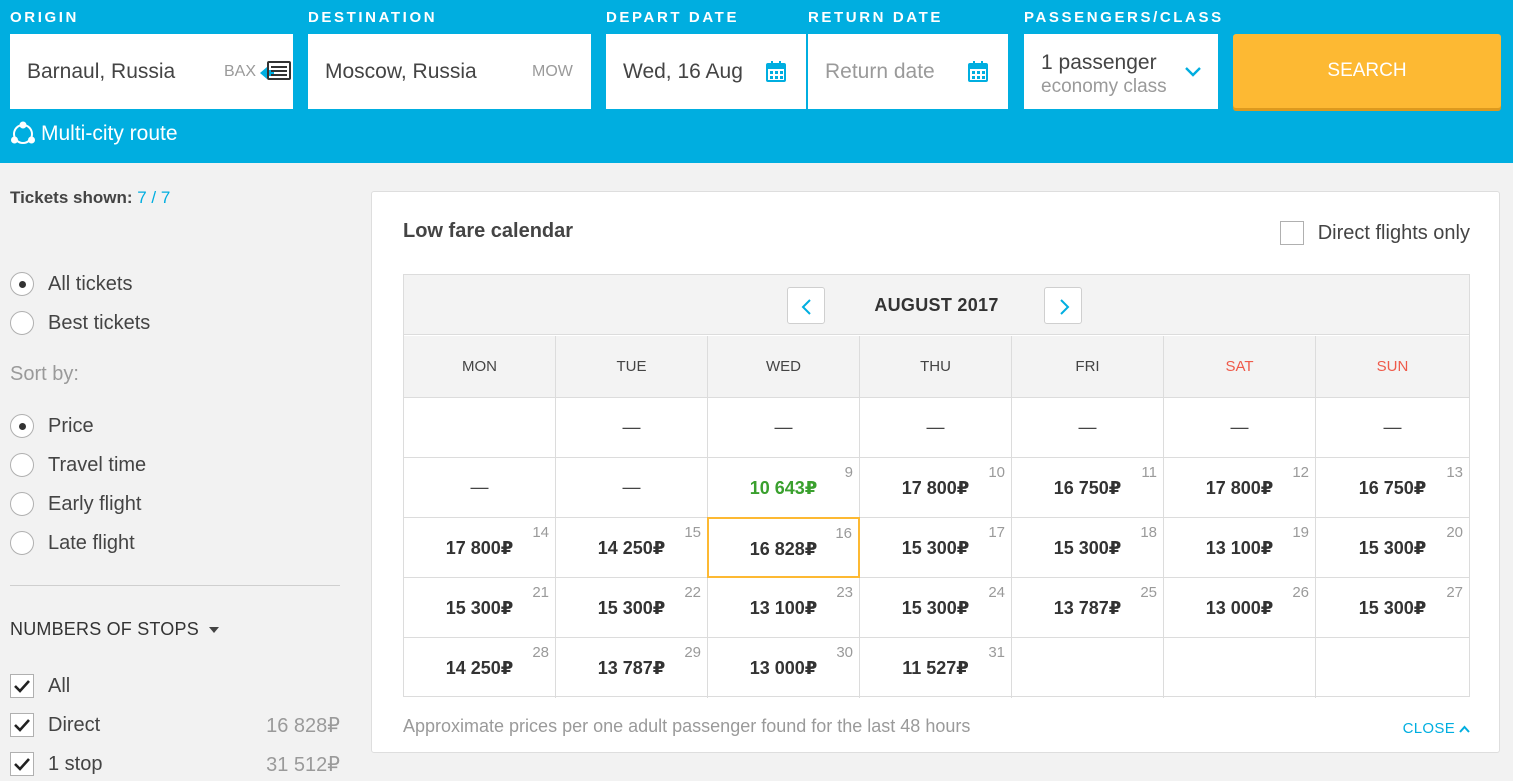 This screenshot has width=1513, height=781. Describe the element at coordinates (213, 629) in the screenshot. I see `caret-down-icon` at that location.